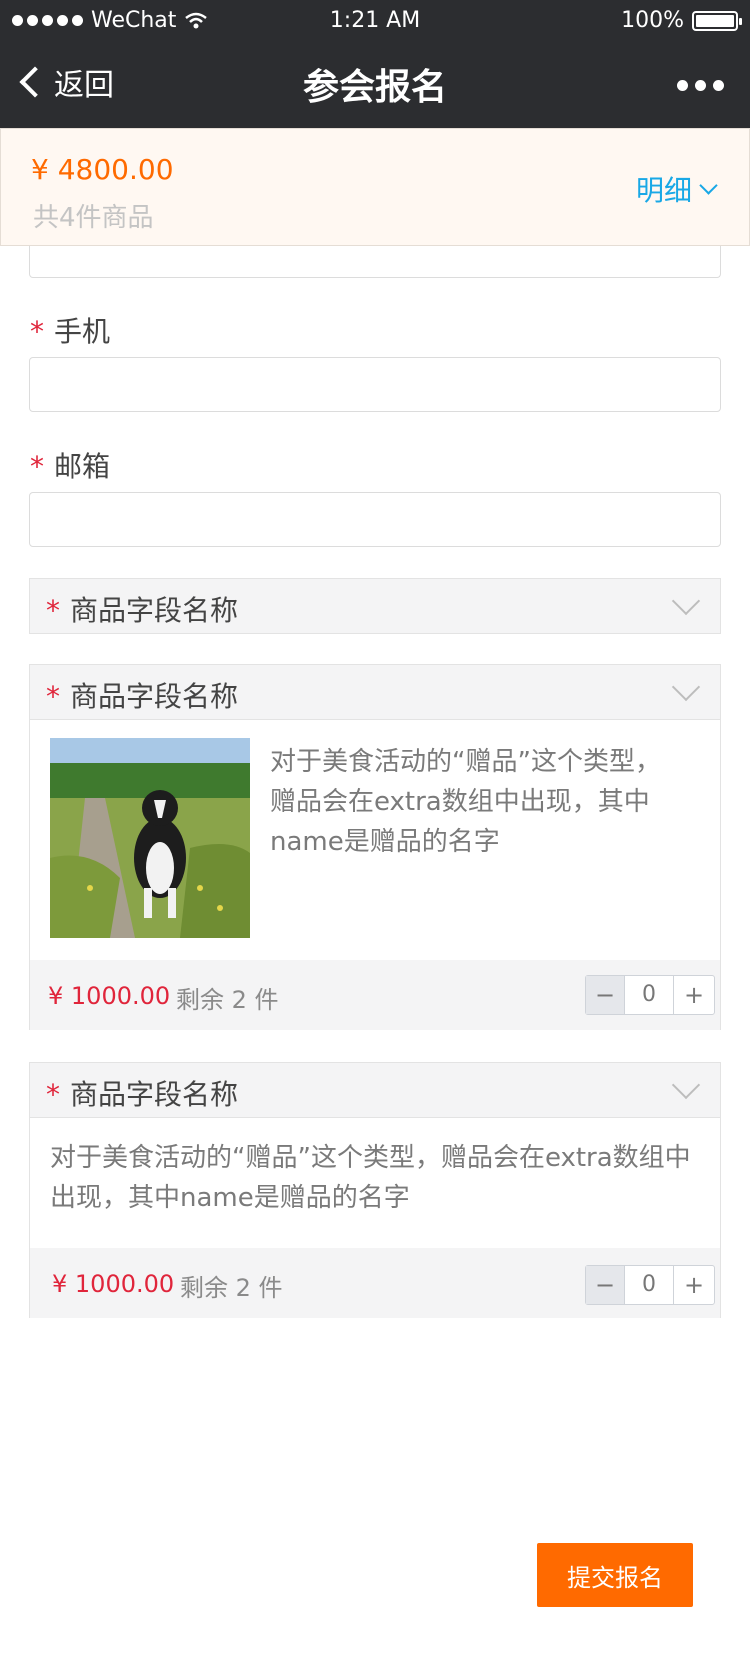 The width and height of the screenshot is (750, 1662). Describe the element at coordinates (102, 169) in the screenshot. I see `total-price: ¥ 4800.00` at that location.